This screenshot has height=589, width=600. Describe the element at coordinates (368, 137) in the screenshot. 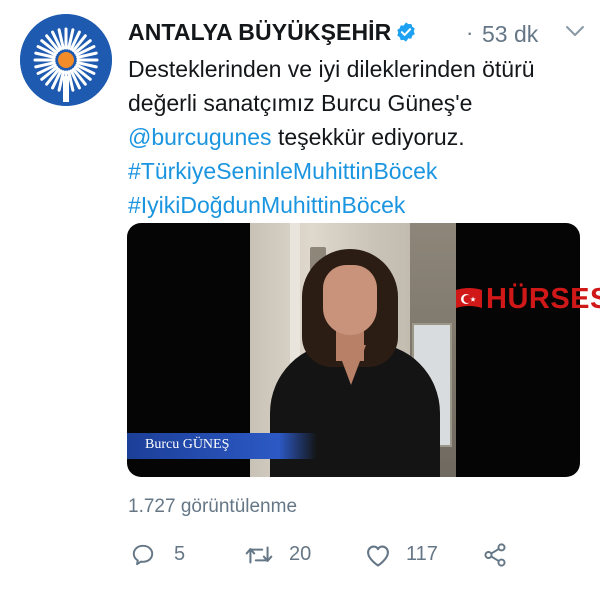

I see `tweet-text-fragment: teşekkür ediyoruz.` at that location.